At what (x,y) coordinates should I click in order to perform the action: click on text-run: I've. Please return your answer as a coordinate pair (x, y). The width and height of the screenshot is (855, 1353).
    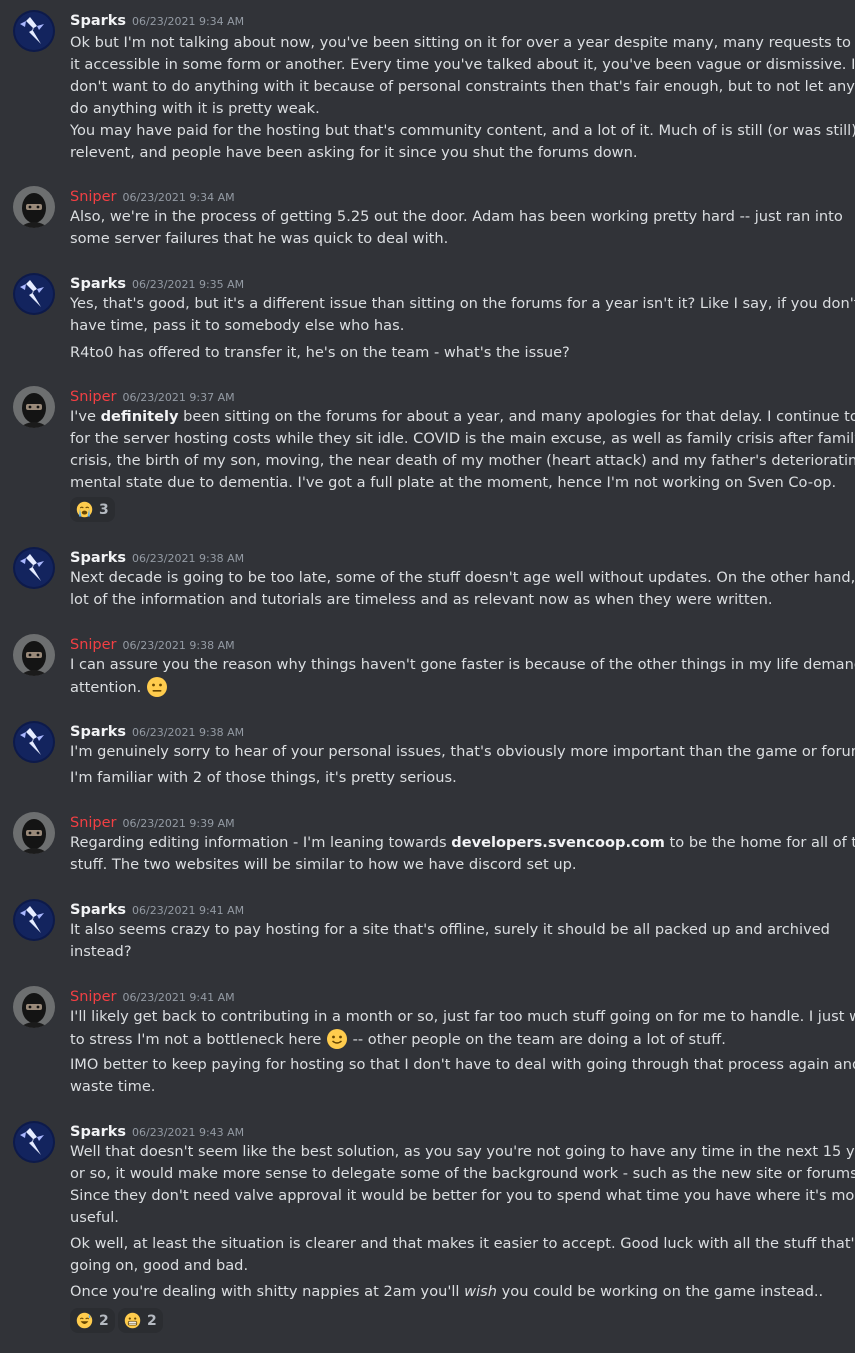
    Looking at the image, I should click on (85, 416).